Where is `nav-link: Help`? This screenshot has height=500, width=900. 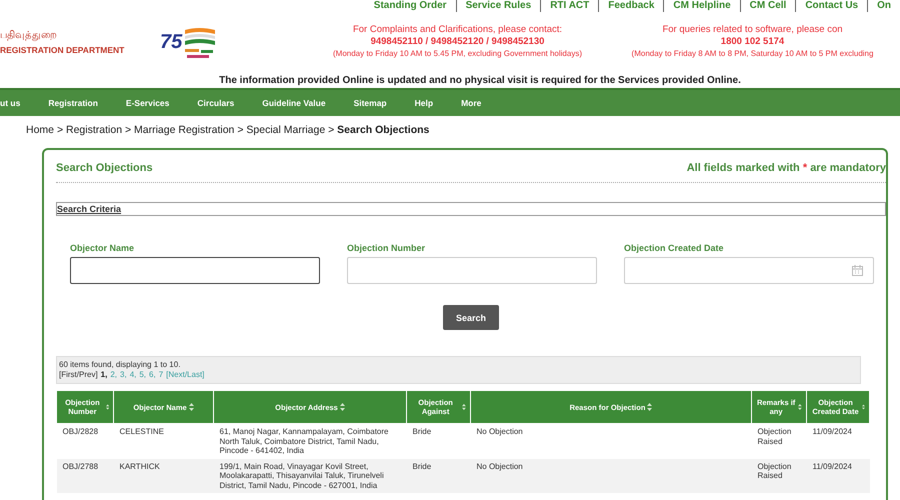 nav-link: Help is located at coordinates (424, 103).